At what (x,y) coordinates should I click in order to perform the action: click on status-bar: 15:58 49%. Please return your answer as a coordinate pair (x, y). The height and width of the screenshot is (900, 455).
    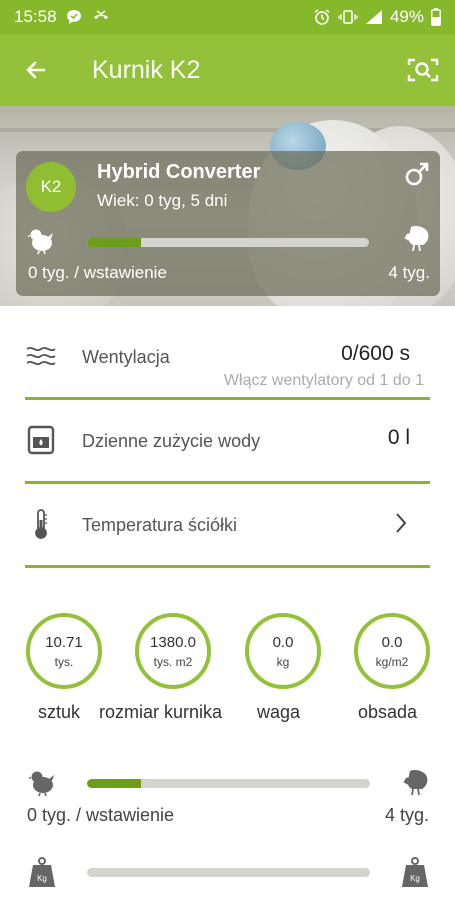
    Looking at the image, I should click on (227, 17).